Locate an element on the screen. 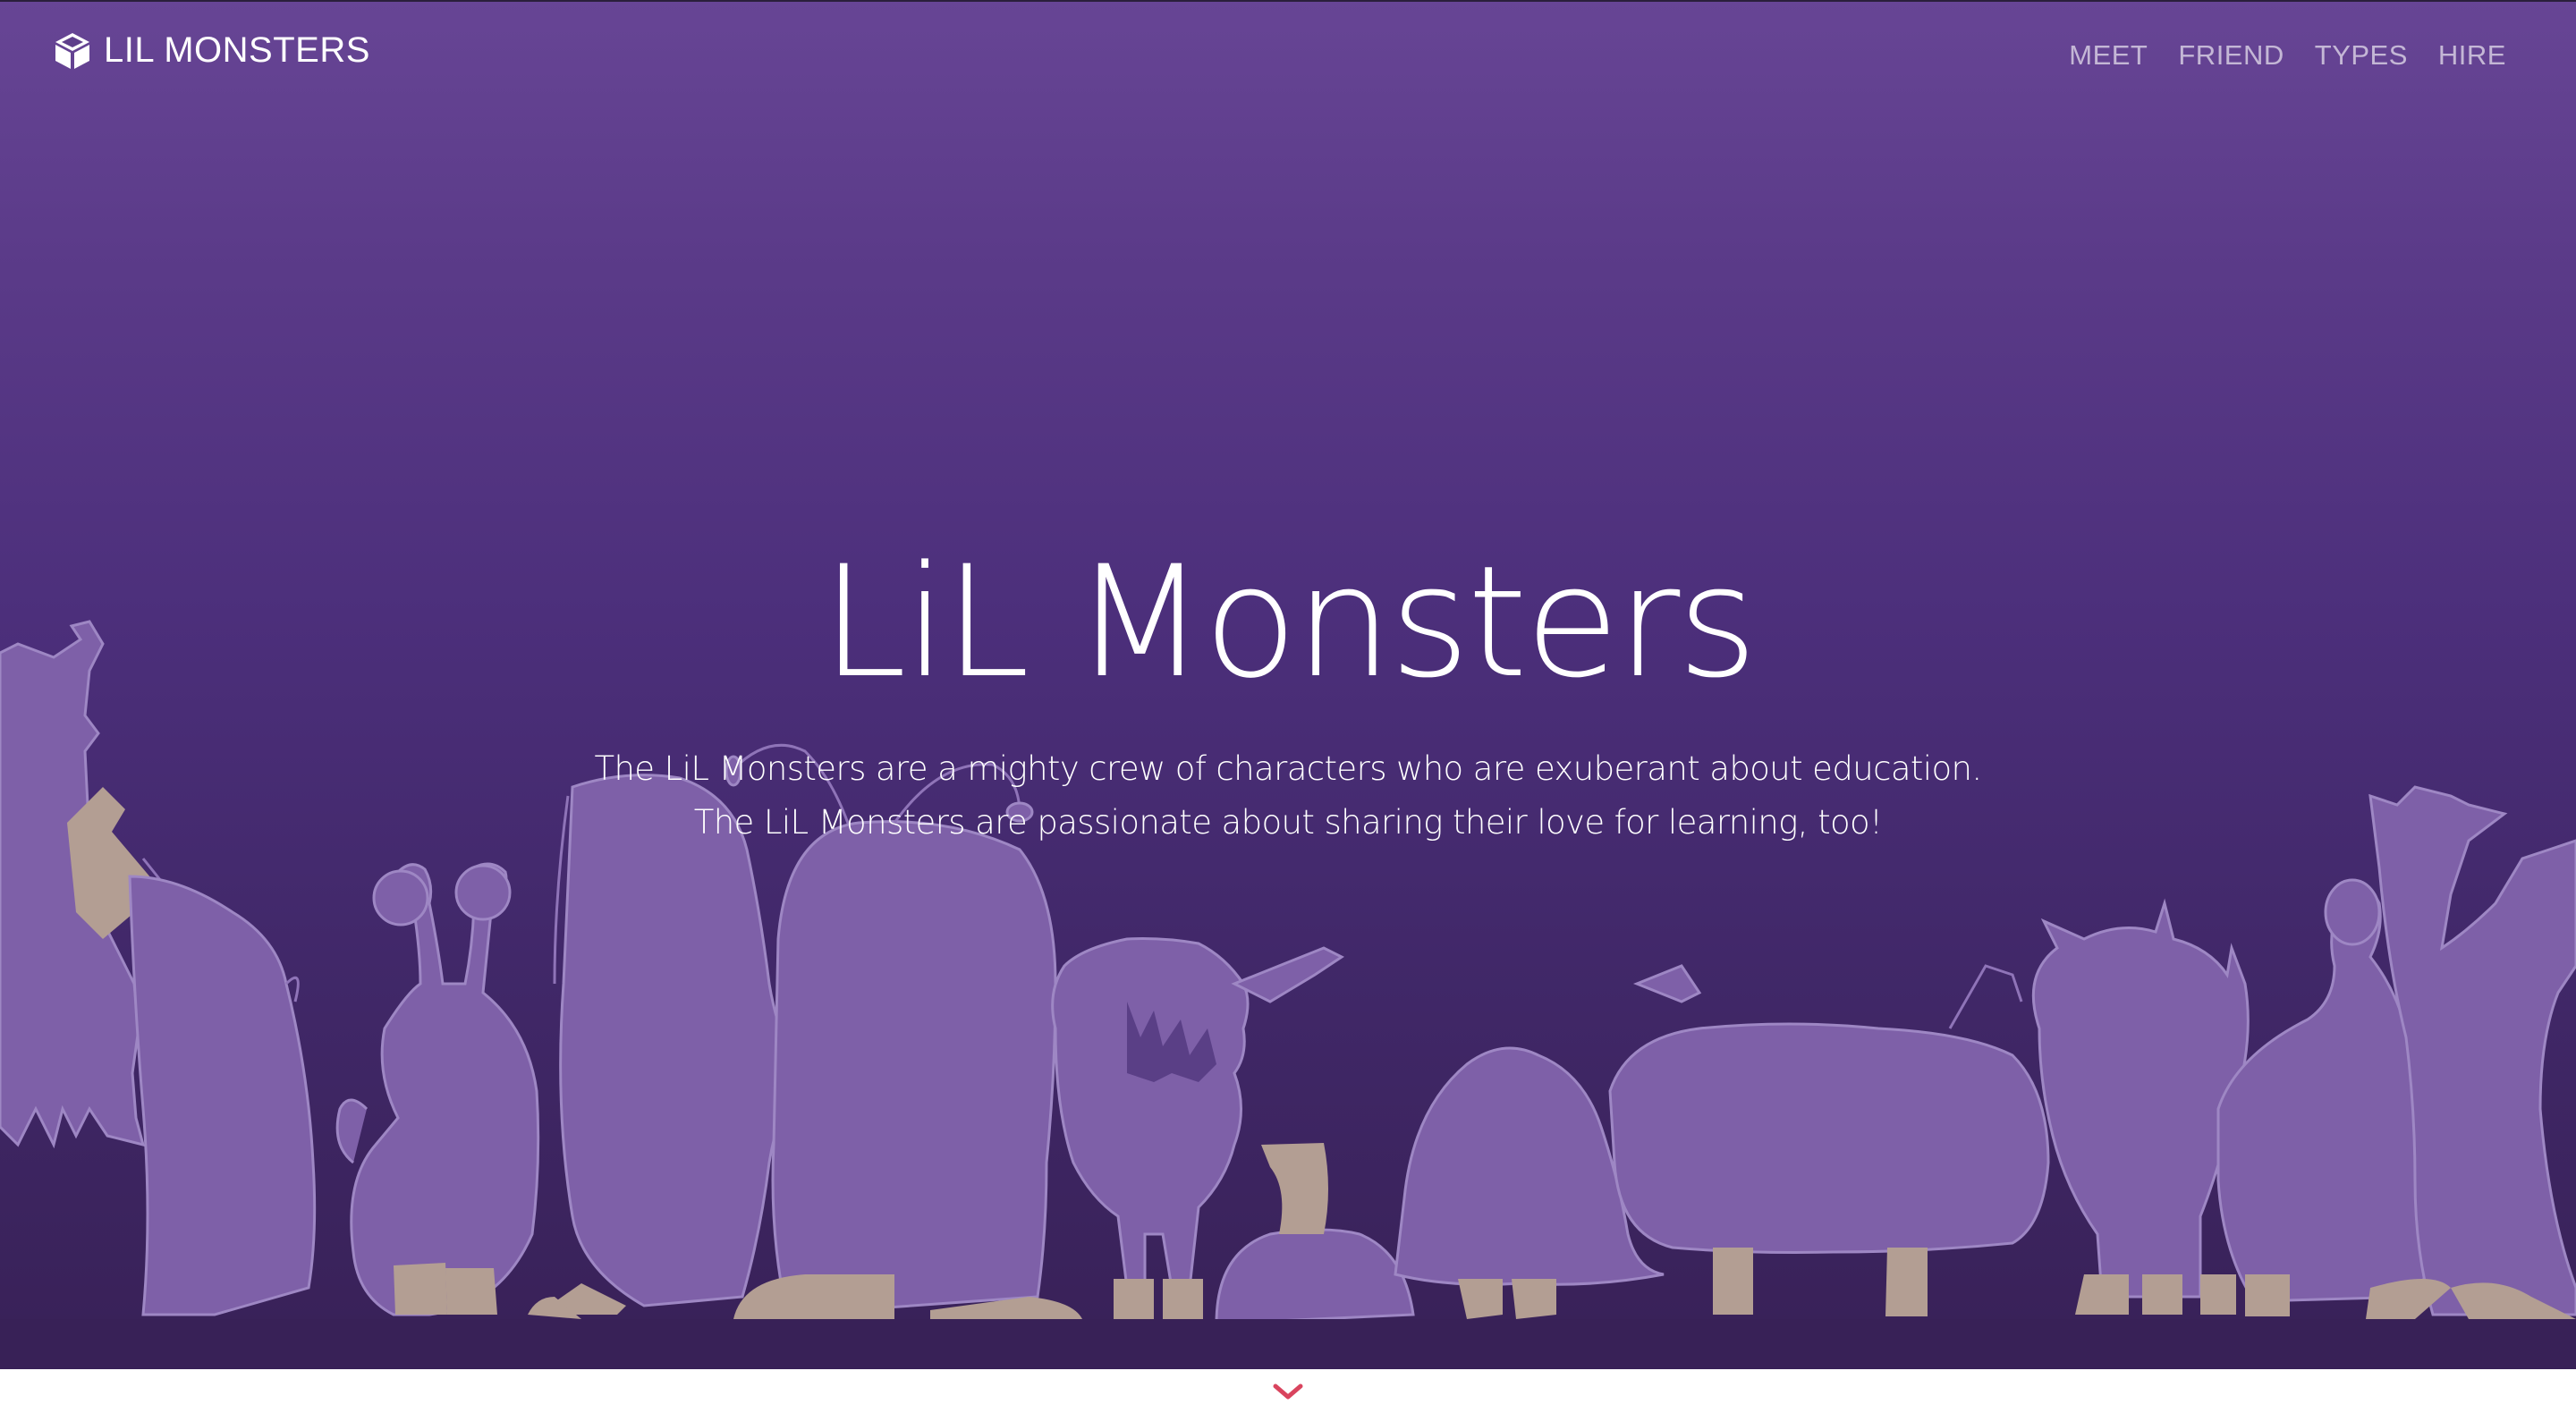 The width and height of the screenshot is (2576, 1413). brand-link: LIL MONSTERS is located at coordinates (212, 50).